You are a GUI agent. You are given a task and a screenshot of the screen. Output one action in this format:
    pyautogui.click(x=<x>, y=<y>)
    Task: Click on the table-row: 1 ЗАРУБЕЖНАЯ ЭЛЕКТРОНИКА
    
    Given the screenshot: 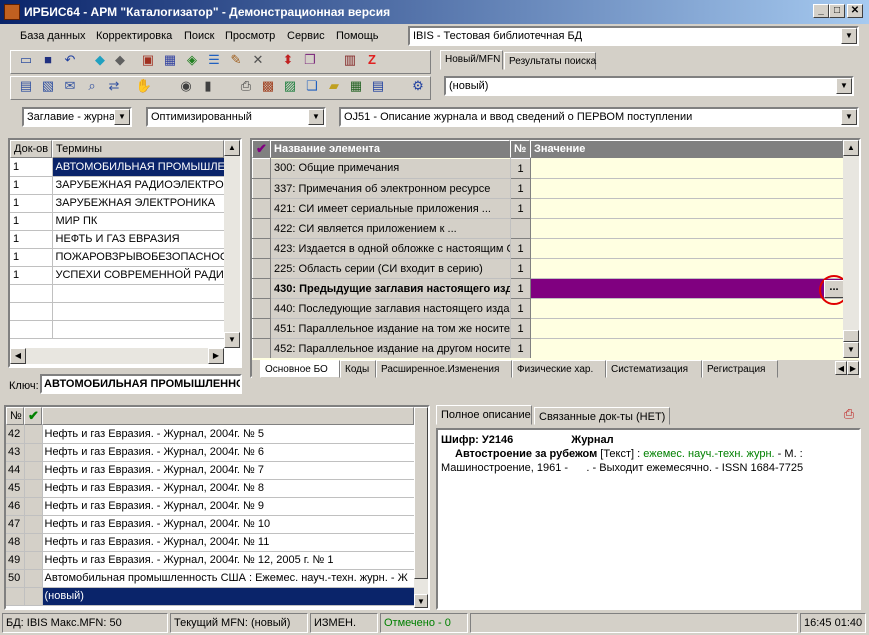 What is the action you would take?
    pyautogui.click(x=117, y=203)
    